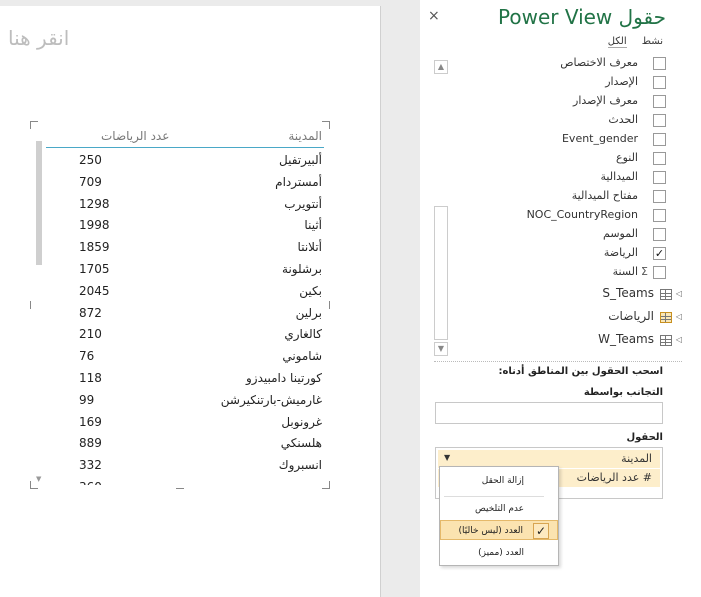 The width and height of the screenshot is (701, 597). Describe the element at coordinates (565, 318) in the screenshot. I see `table-node: ◁ الرياضات` at that location.